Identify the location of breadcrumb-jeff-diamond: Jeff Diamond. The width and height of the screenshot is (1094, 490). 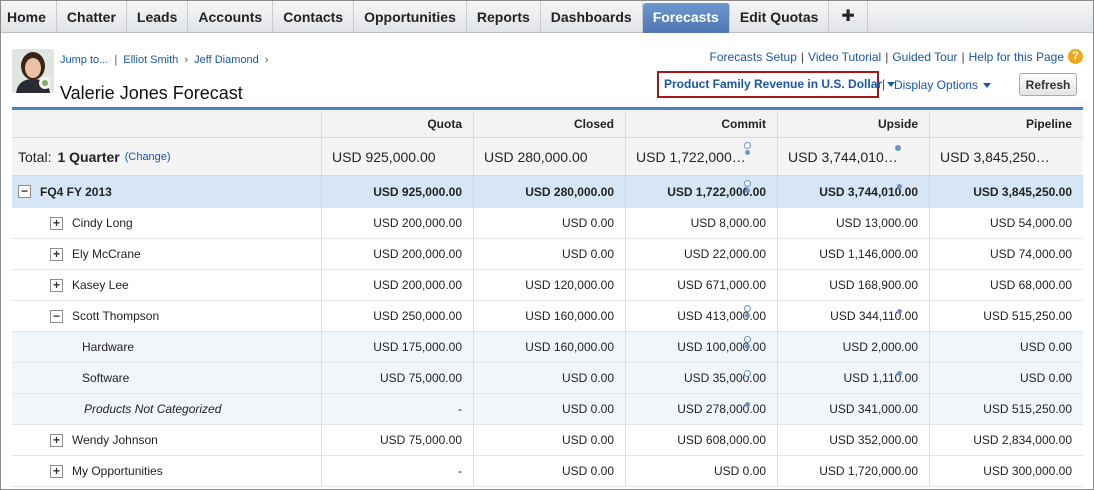
(226, 60).